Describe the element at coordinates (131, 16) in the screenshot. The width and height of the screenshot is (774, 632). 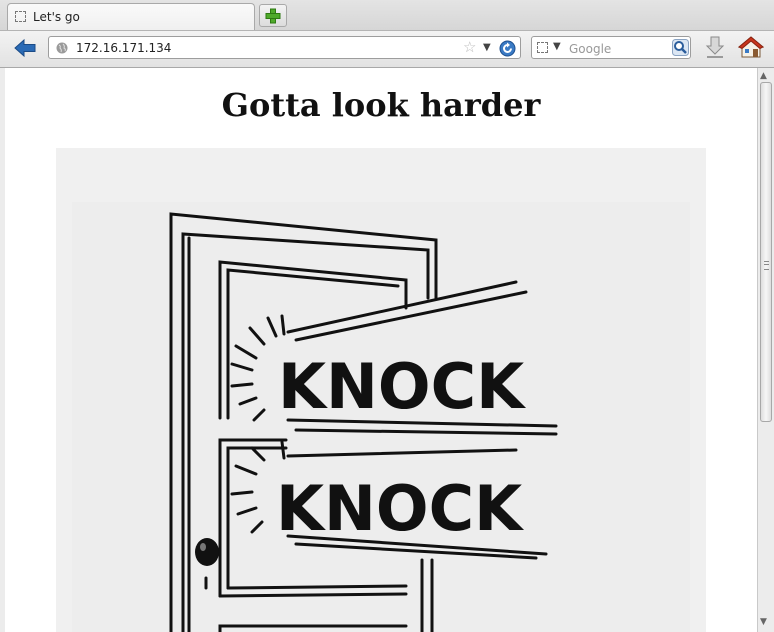
I see `tab-lets-go: Let's go` at that location.